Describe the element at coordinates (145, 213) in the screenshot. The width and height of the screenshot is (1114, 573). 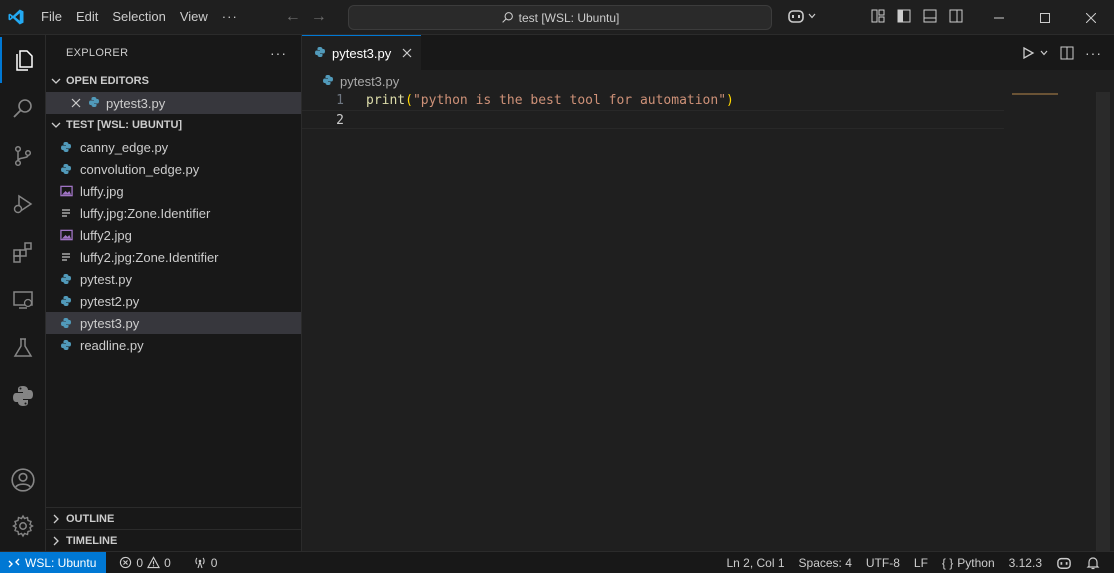
I see `file-name: luffy.jpg:Zone.Identifier` at that location.